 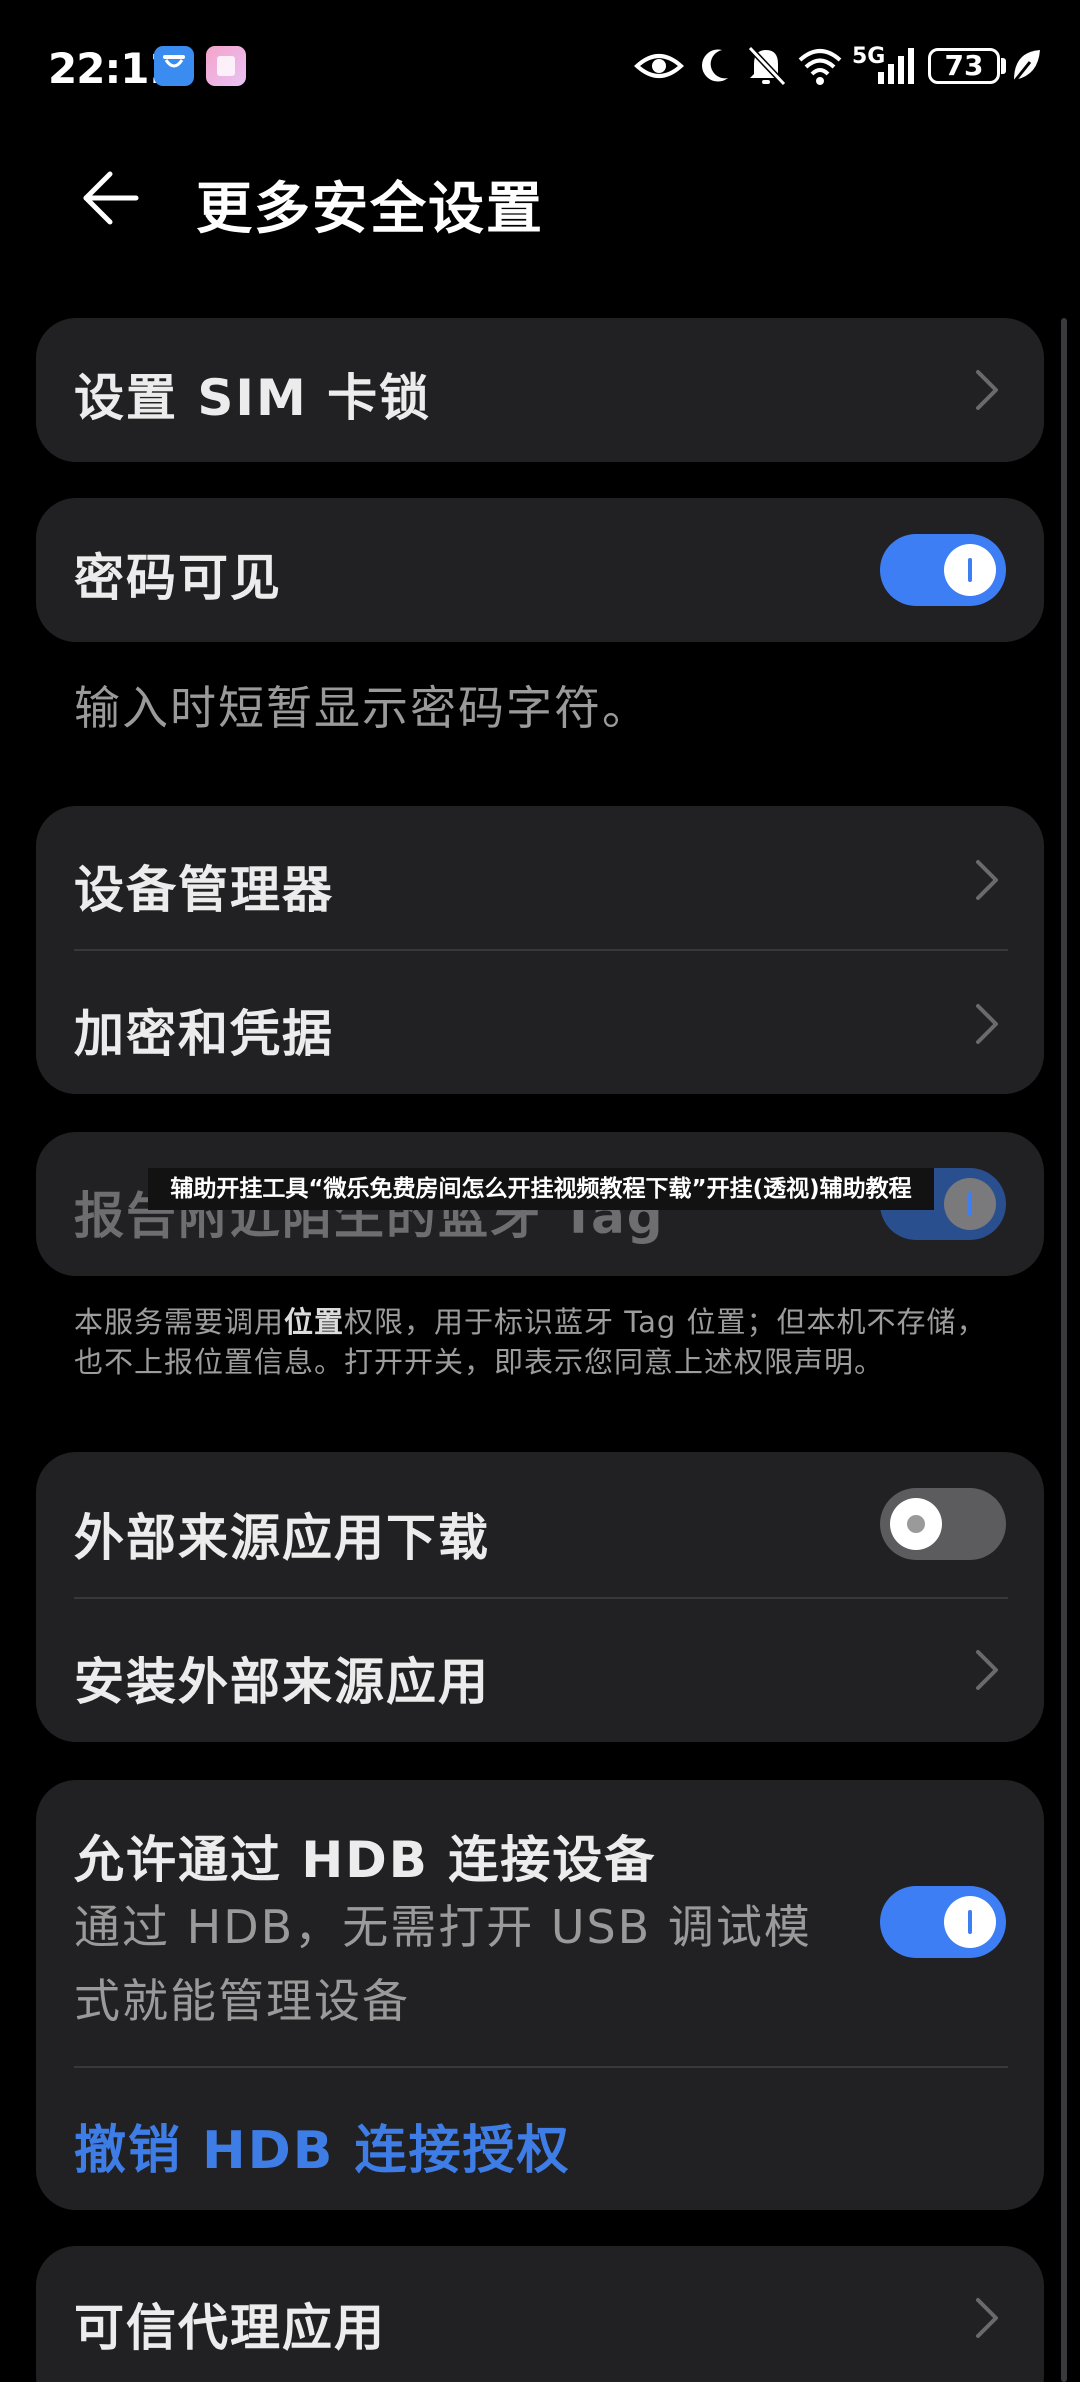 What do you see at coordinates (964, 66) in the screenshot?
I see `battery-icon: 73` at bounding box center [964, 66].